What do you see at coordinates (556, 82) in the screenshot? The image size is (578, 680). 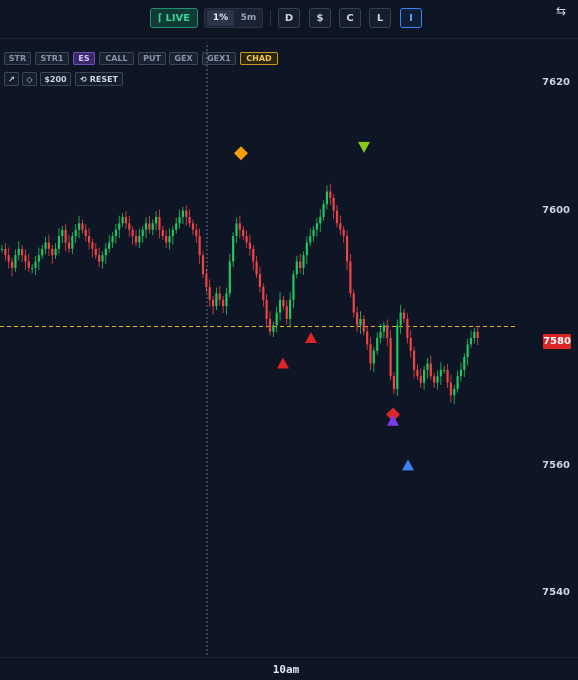 I see `price-tick-7620: 7620` at bounding box center [556, 82].